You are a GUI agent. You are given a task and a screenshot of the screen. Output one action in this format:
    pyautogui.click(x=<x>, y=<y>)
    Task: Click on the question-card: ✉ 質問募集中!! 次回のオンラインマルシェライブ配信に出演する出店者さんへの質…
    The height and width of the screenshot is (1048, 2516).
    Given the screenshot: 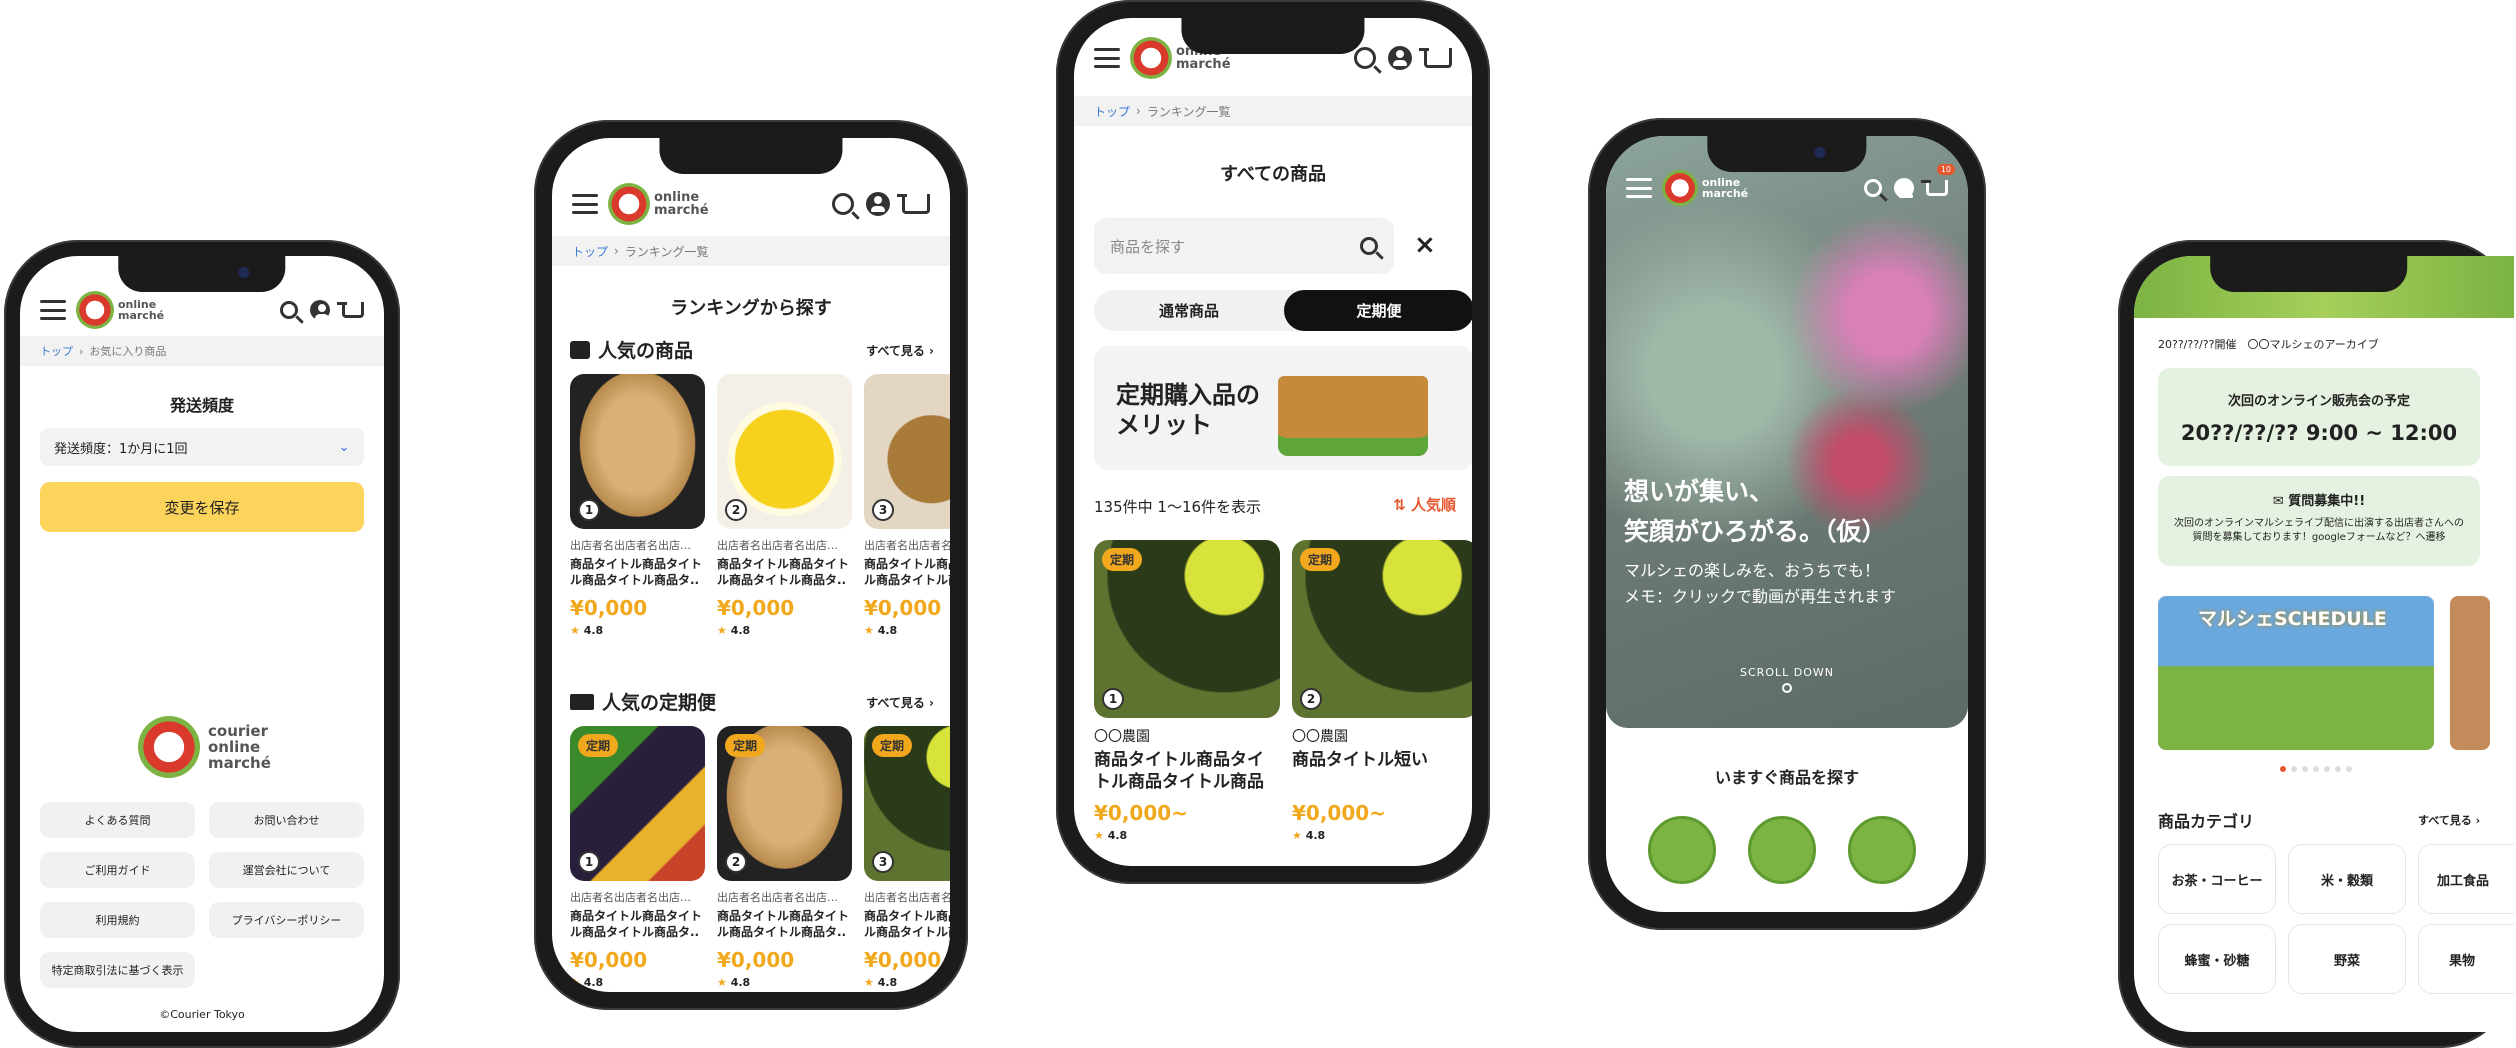 What is the action you would take?
    pyautogui.click(x=2319, y=521)
    